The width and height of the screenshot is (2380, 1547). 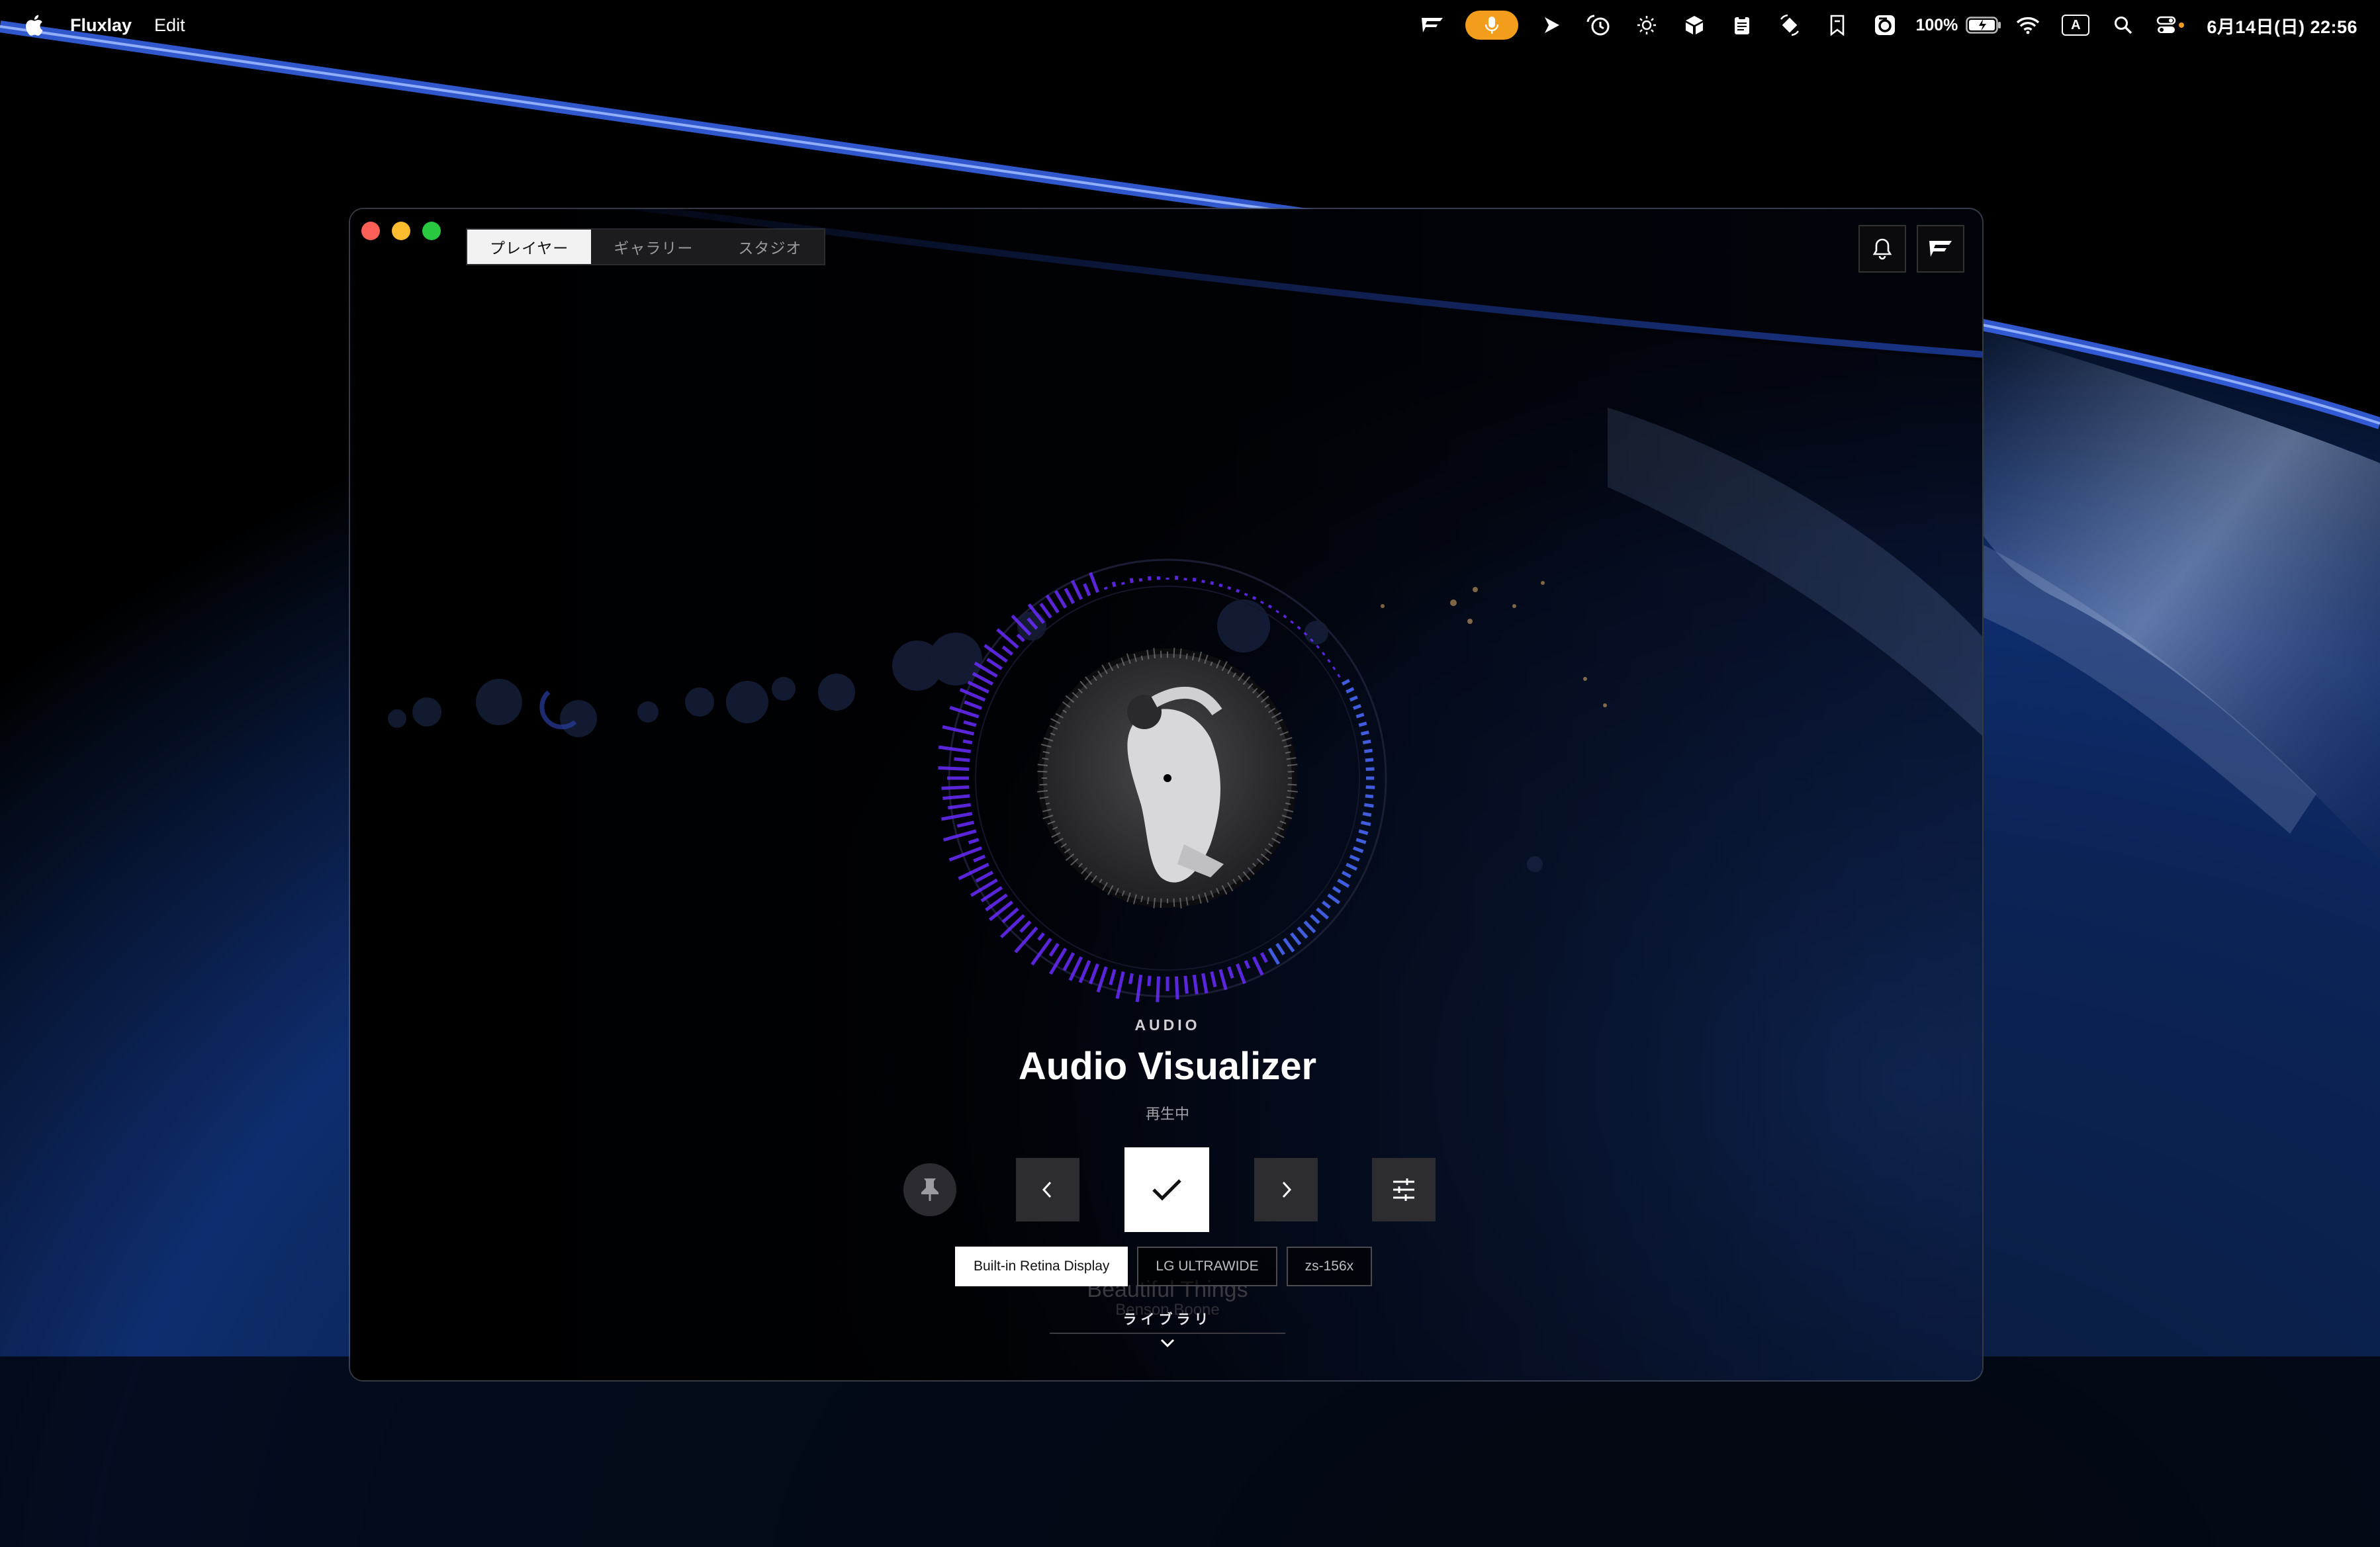 I want to click on wifi-icon, so click(x=2028, y=25).